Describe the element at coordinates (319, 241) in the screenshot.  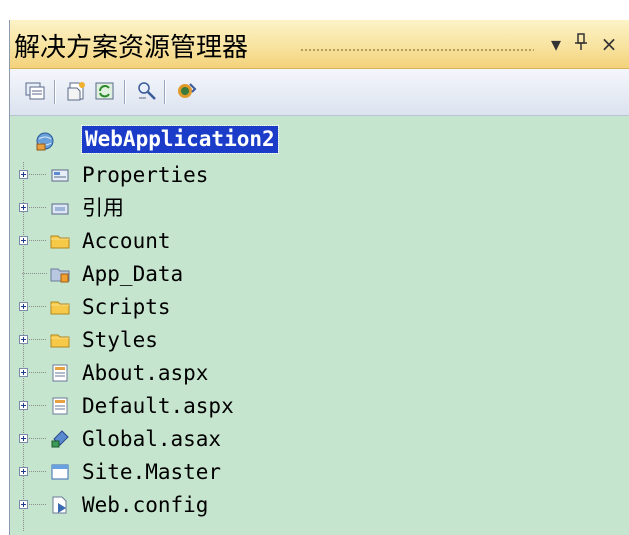
I see `tree-item-account: Account` at that location.